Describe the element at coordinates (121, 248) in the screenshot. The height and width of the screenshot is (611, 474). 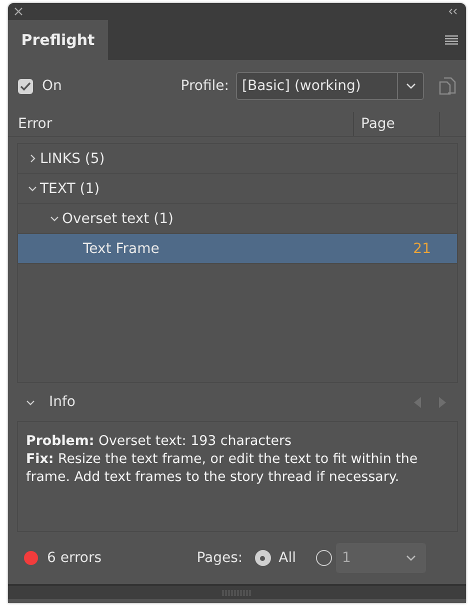
I see `tree-label: Text Frame` at that location.